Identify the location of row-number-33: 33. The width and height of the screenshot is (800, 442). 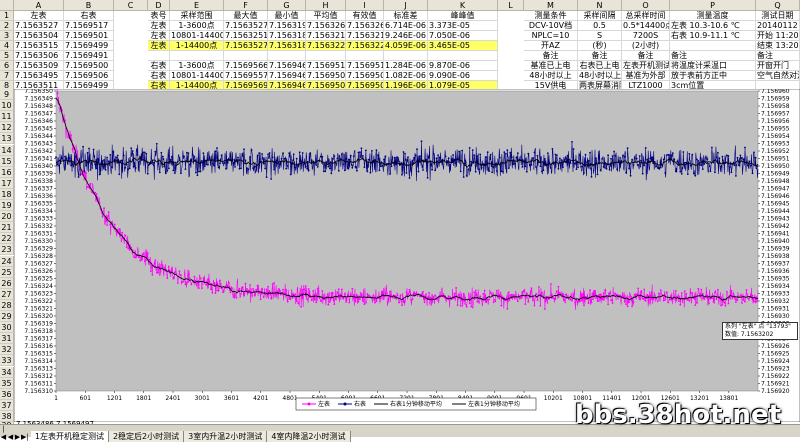
(7, 361).